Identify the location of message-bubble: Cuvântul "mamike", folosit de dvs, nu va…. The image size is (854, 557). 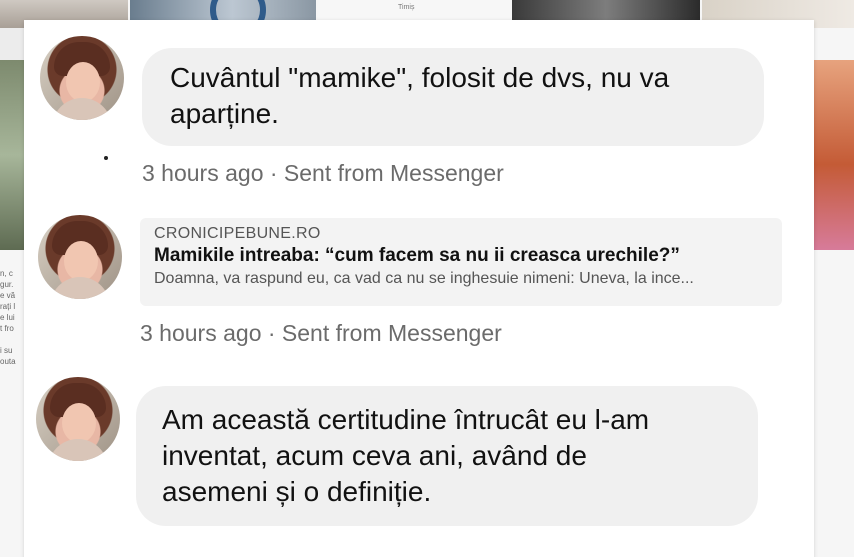
(453, 97).